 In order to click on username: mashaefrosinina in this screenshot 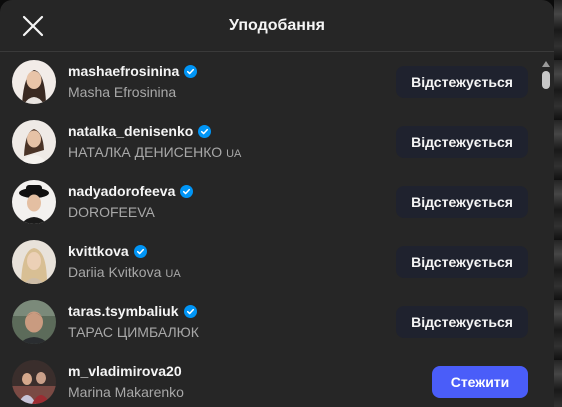, I will do `click(123, 71)`.